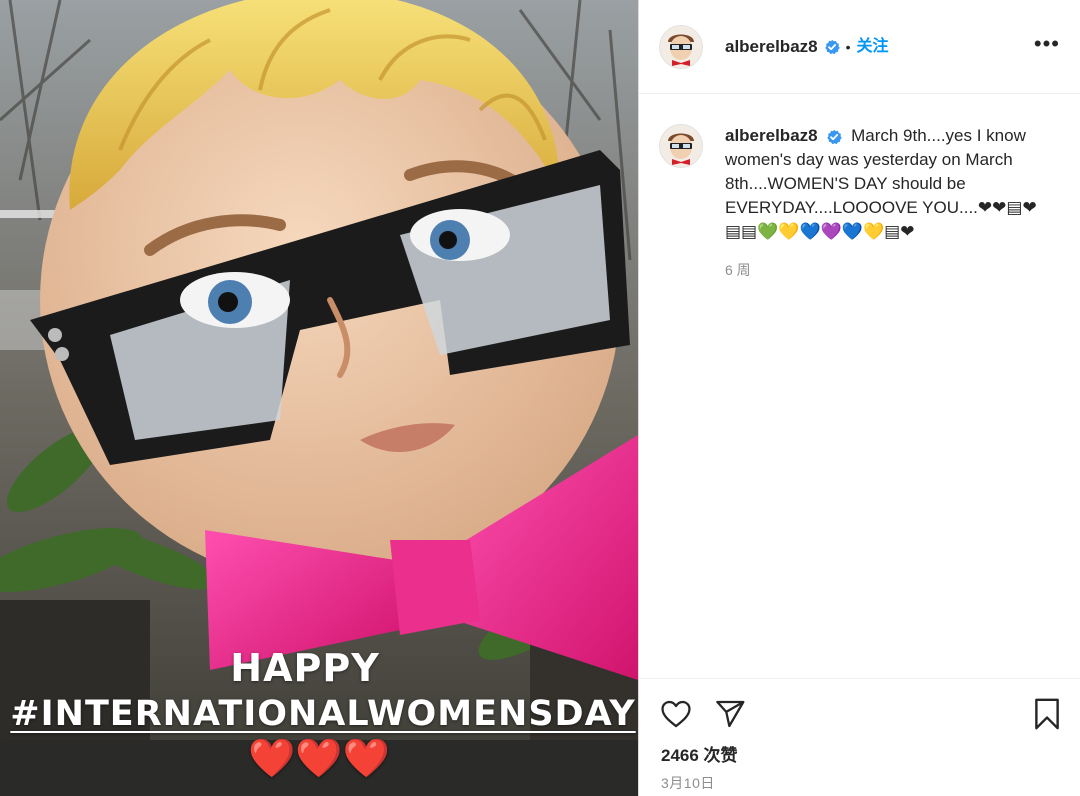  What do you see at coordinates (771, 135) in the screenshot?
I see `caption-username: alberelbaz8` at bounding box center [771, 135].